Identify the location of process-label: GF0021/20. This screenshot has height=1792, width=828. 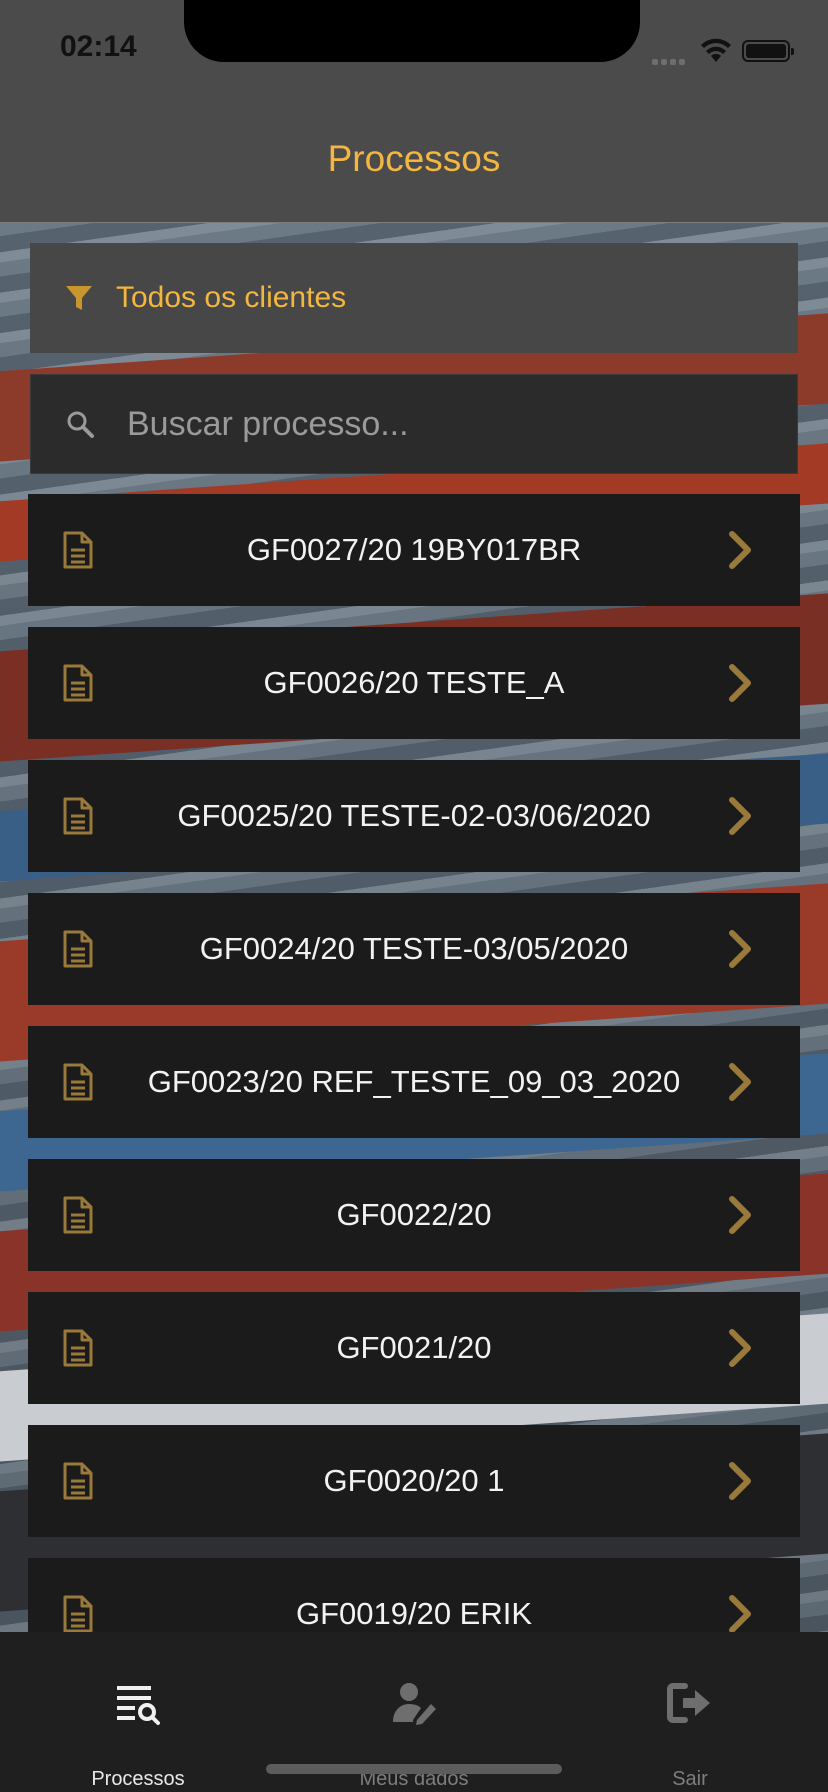
(414, 1347).